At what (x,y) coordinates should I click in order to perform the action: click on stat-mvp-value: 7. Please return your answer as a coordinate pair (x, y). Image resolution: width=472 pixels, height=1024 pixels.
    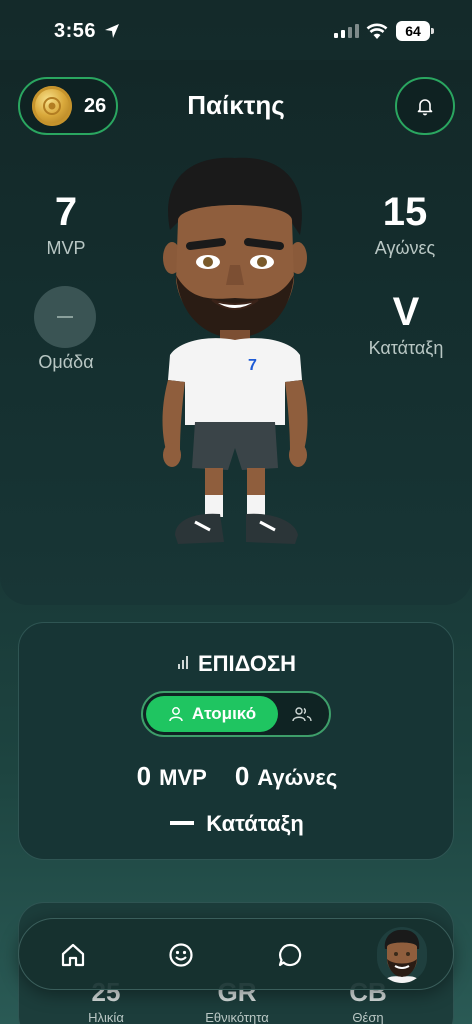
    Looking at the image, I should click on (66, 212).